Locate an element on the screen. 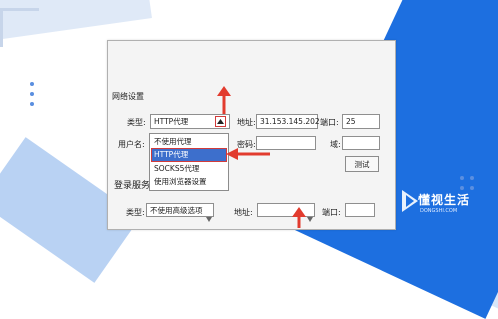 Image resolution: width=498 pixels, height=319 pixels. select-arrow-button is located at coordinates (220, 121).